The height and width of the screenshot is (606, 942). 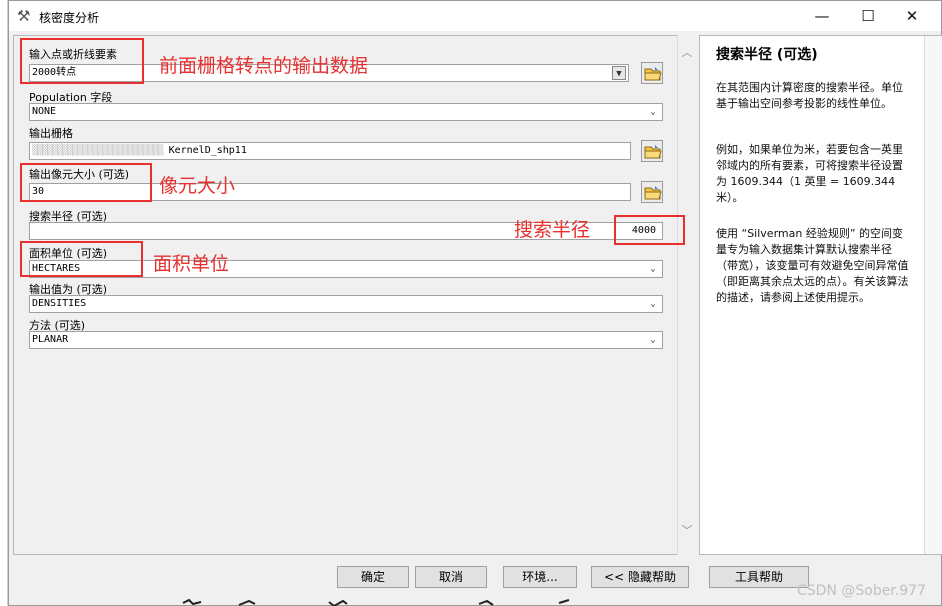 I want to click on annotation-box-cell-size, so click(x=86, y=182).